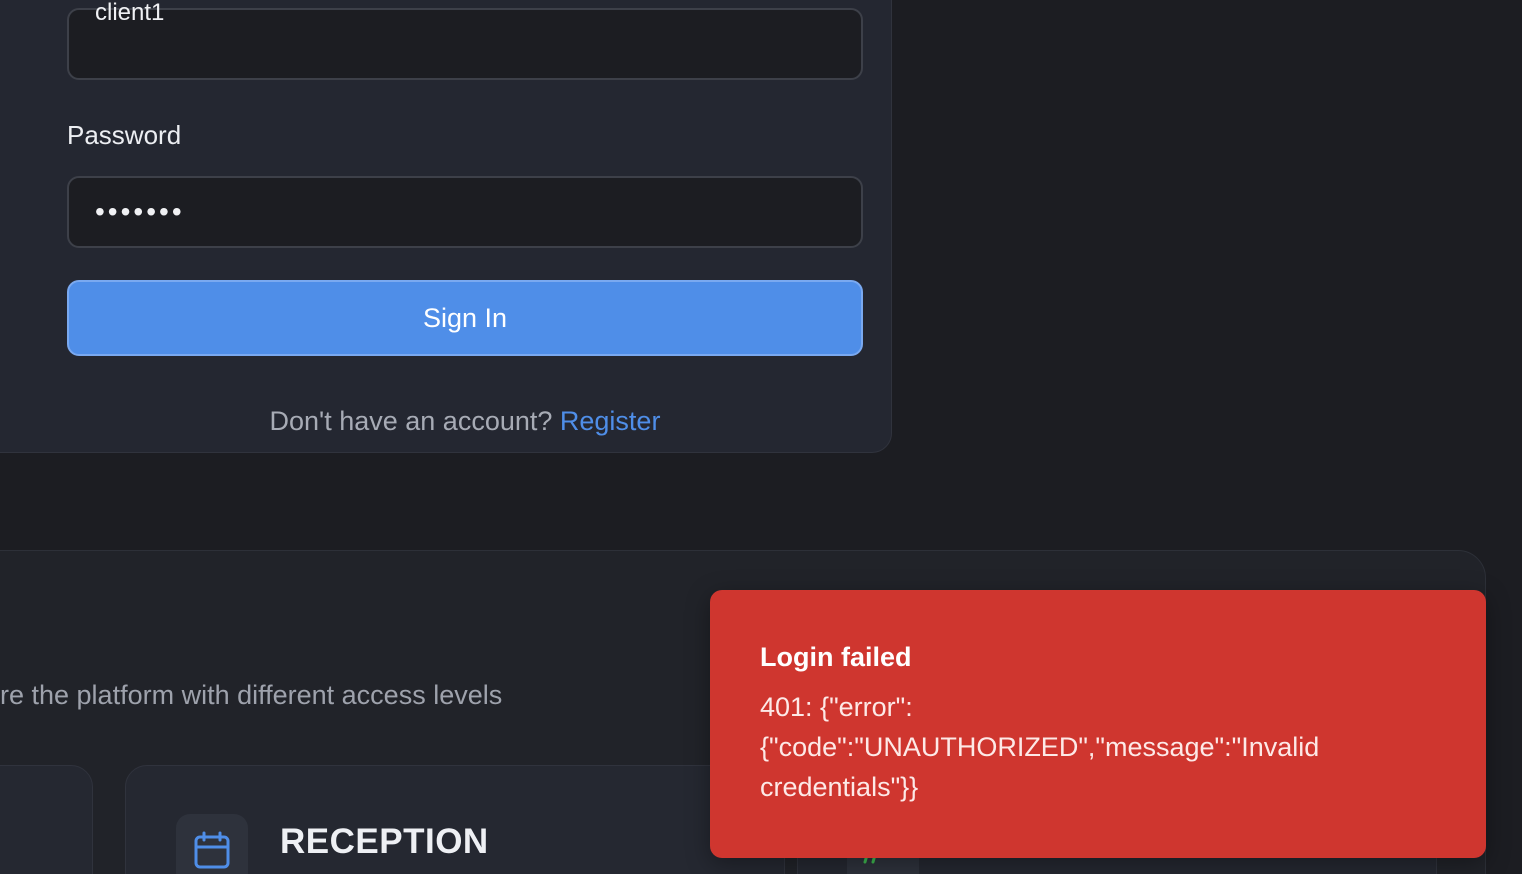 The image size is (1522, 874). Describe the element at coordinates (140, 211) in the screenshot. I see `password-value: •••••••` at that location.